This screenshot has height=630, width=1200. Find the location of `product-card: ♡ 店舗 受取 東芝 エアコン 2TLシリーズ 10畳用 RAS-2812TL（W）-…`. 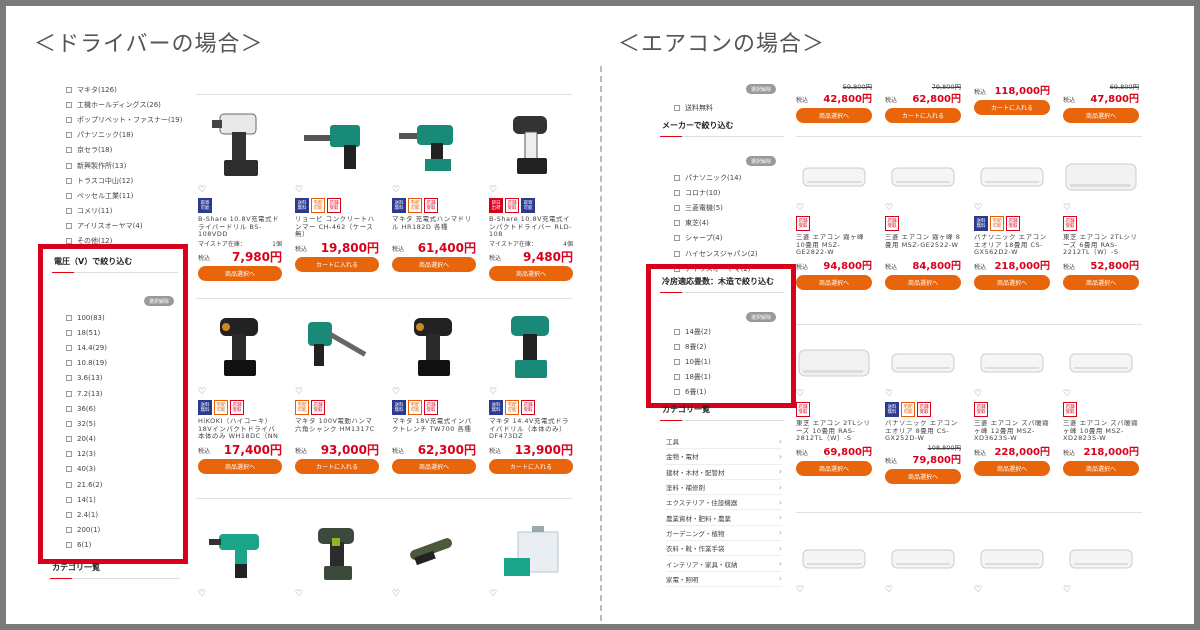

product-card: ♡ 店舗 受取 東芝 エアコン 2TLシリーズ 10畳用 RAS-2812TL（W）-… is located at coordinates (834, 412).